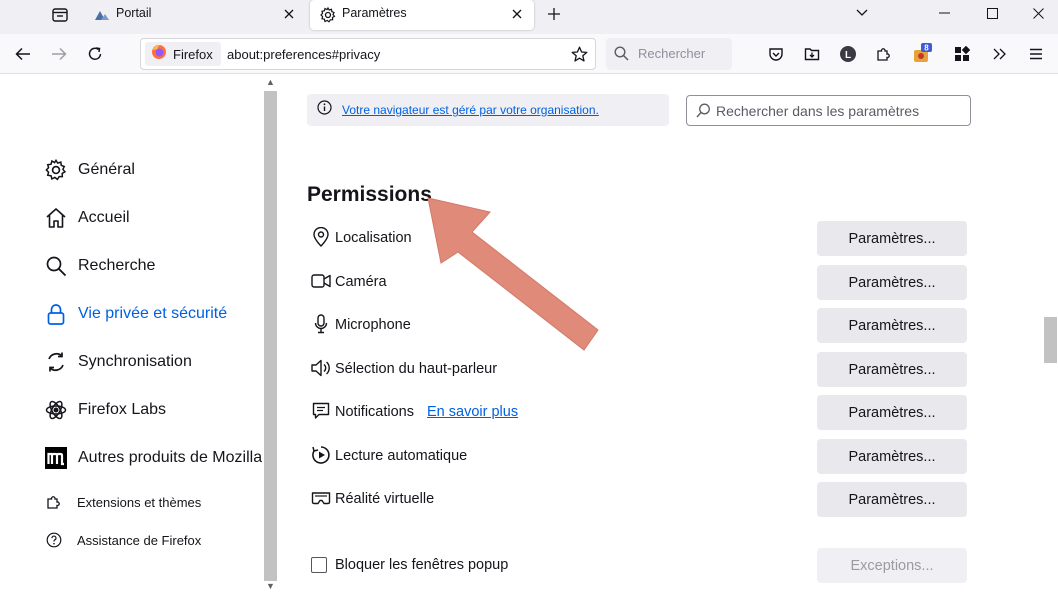 Image resolution: width=1058 pixels, height=595 pixels. Describe the element at coordinates (23, 54) in the screenshot. I see `back-arrow-icon` at that location.